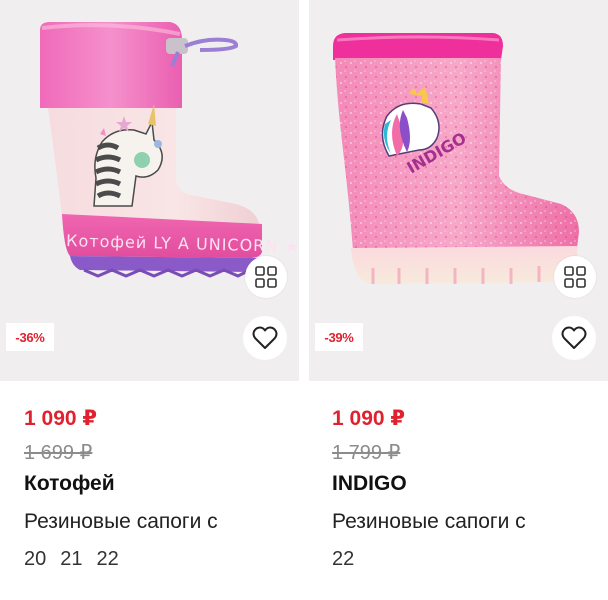 Image resolution: width=608 pixels, height=600 pixels. Describe the element at coordinates (366, 453) in the screenshot. I see `old-price: 1 799 ₽` at that location.